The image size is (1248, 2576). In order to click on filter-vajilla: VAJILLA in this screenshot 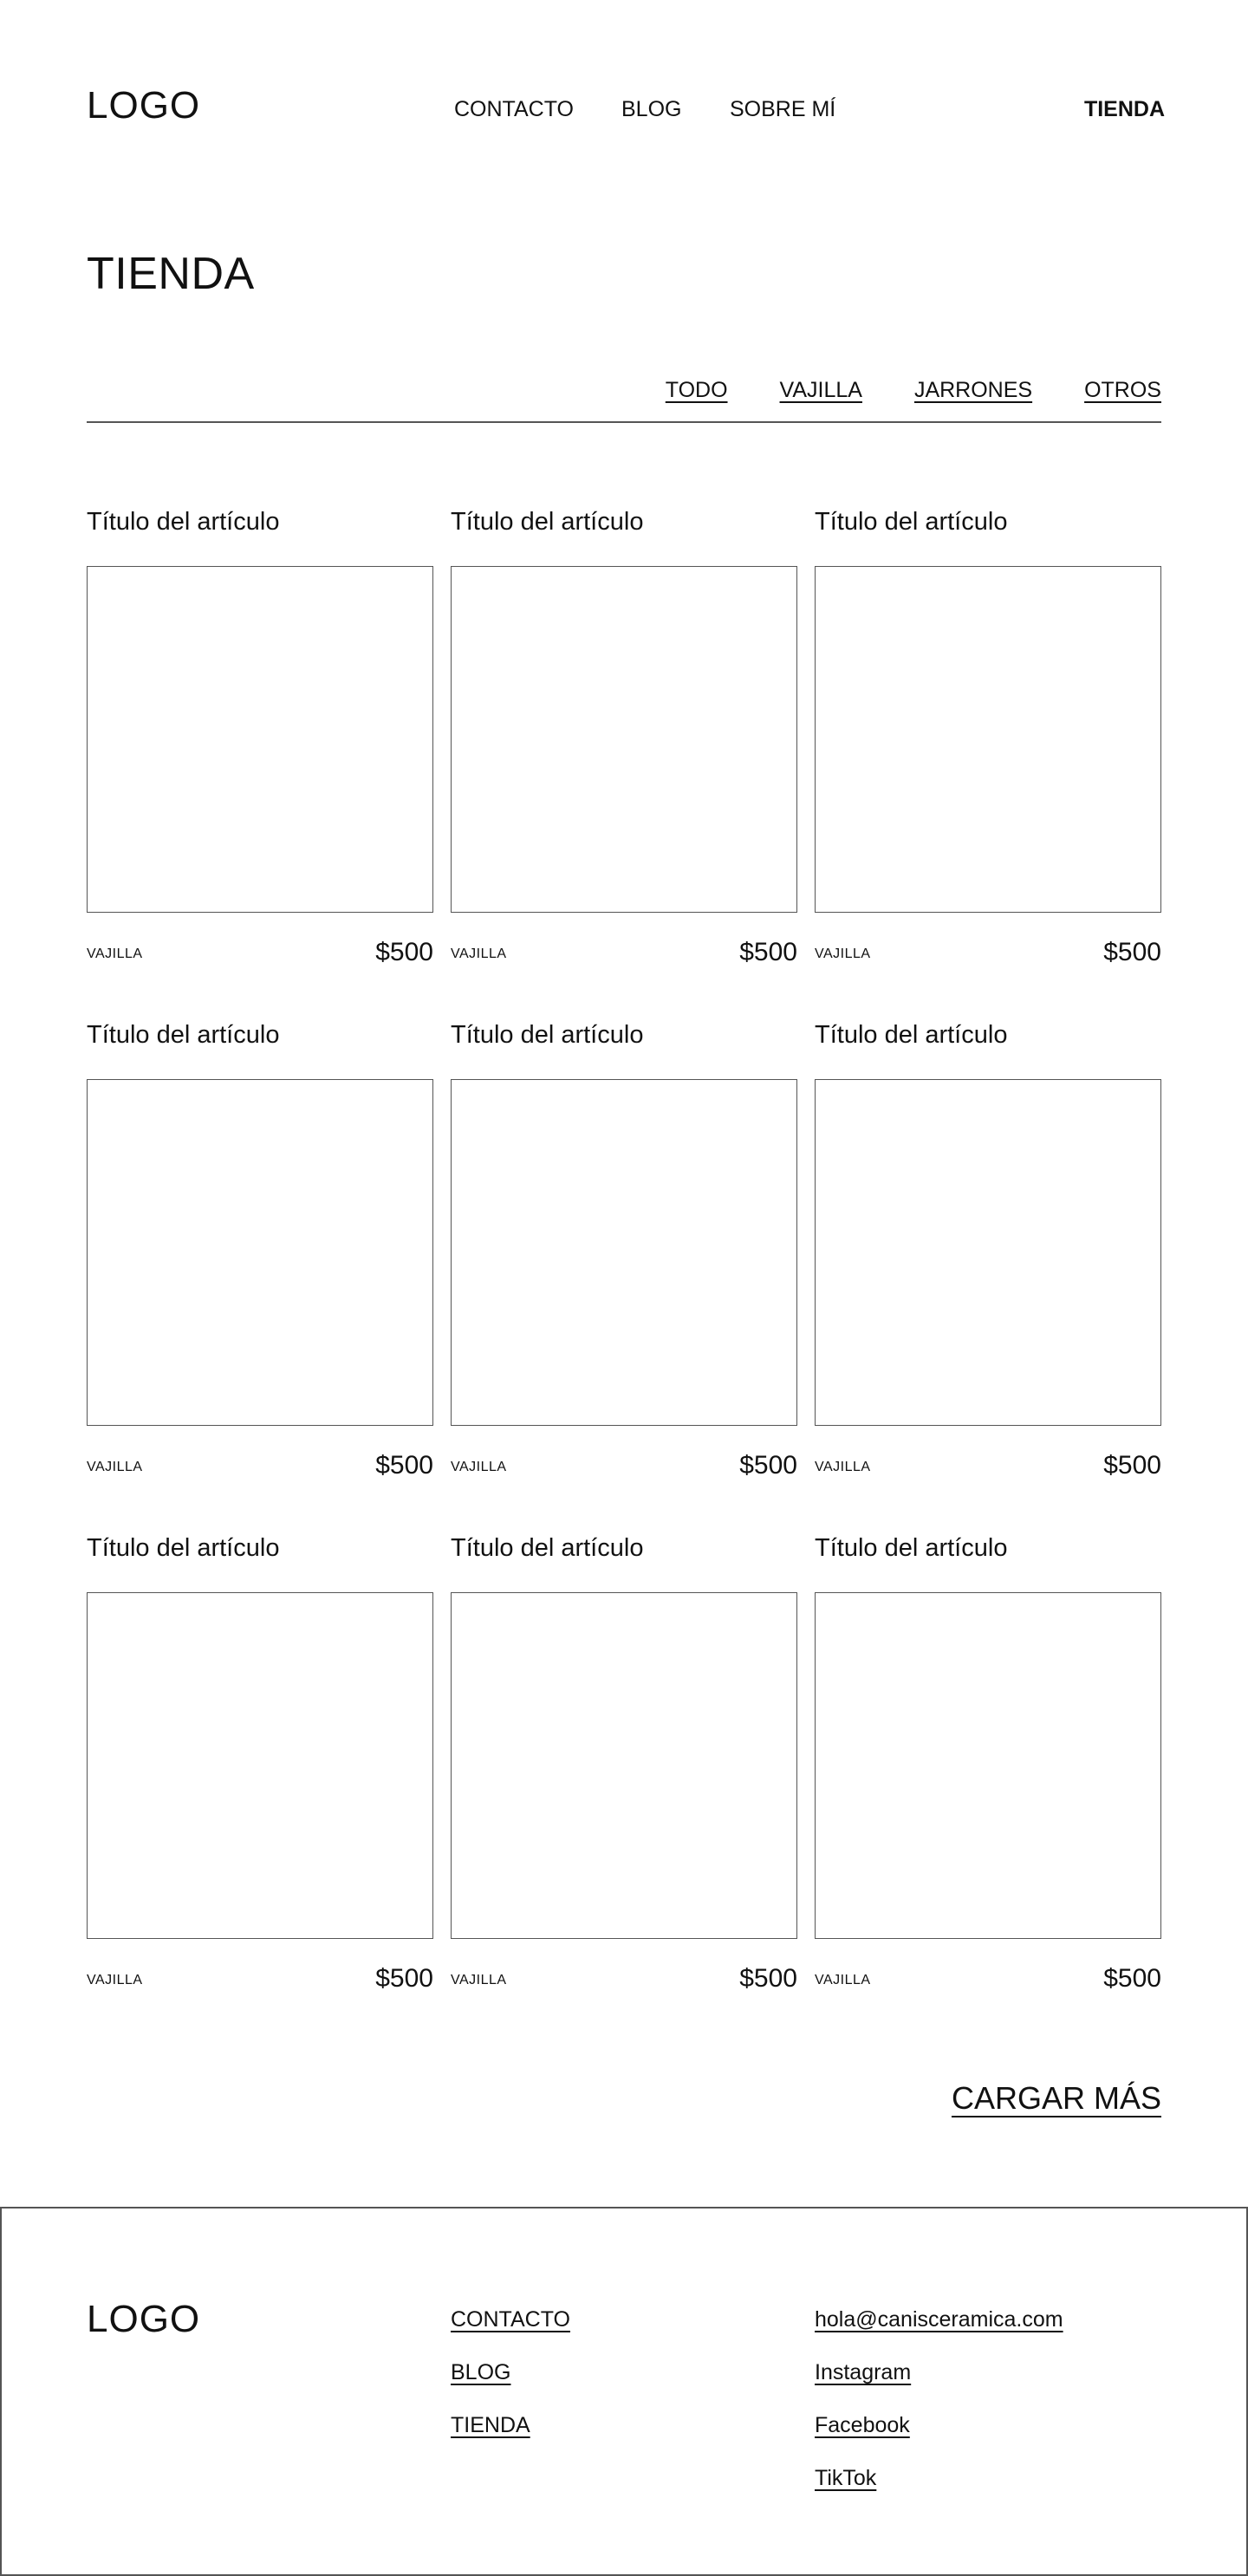, I will do `click(821, 390)`.